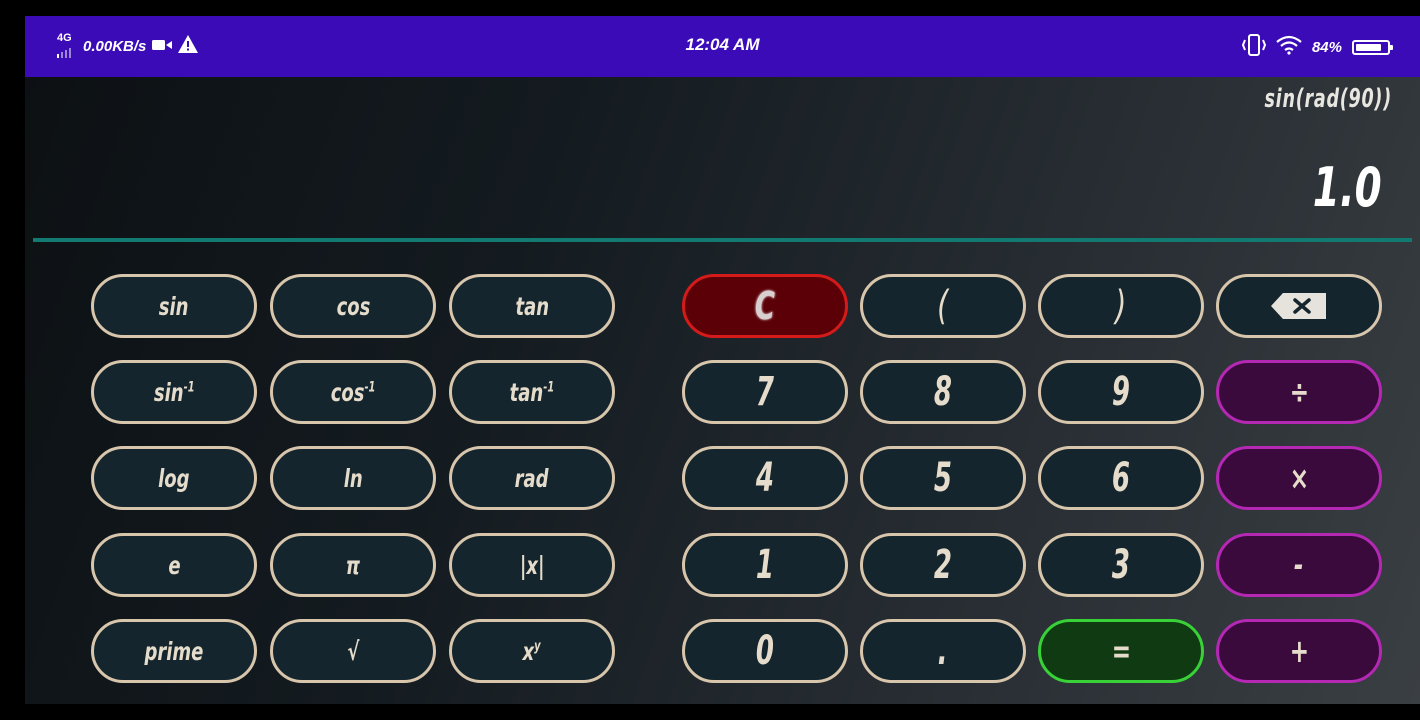 The height and width of the screenshot is (720, 1420). I want to click on power-base: x, so click(528, 651).